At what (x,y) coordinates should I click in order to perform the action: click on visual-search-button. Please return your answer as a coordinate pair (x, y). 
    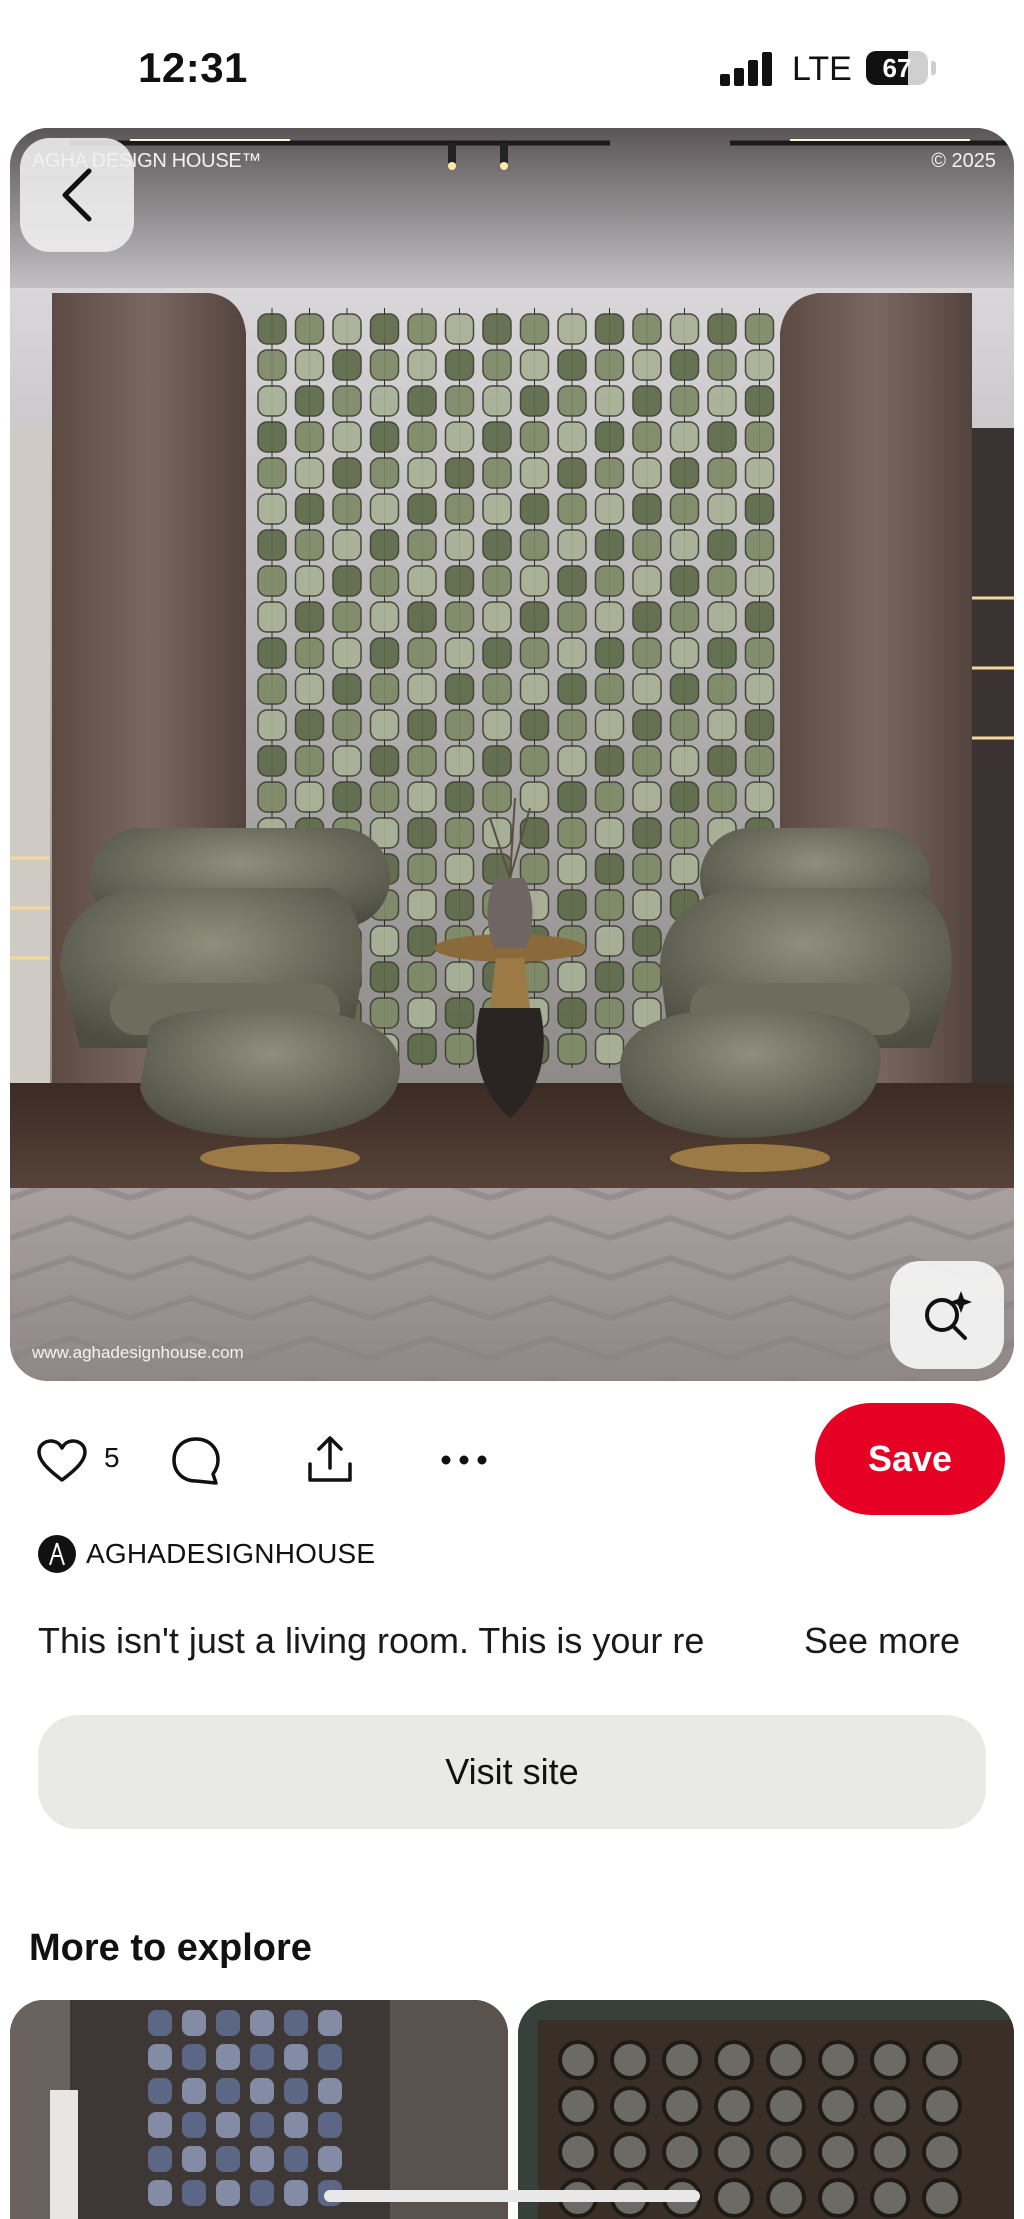
    Looking at the image, I should click on (947, 1315).